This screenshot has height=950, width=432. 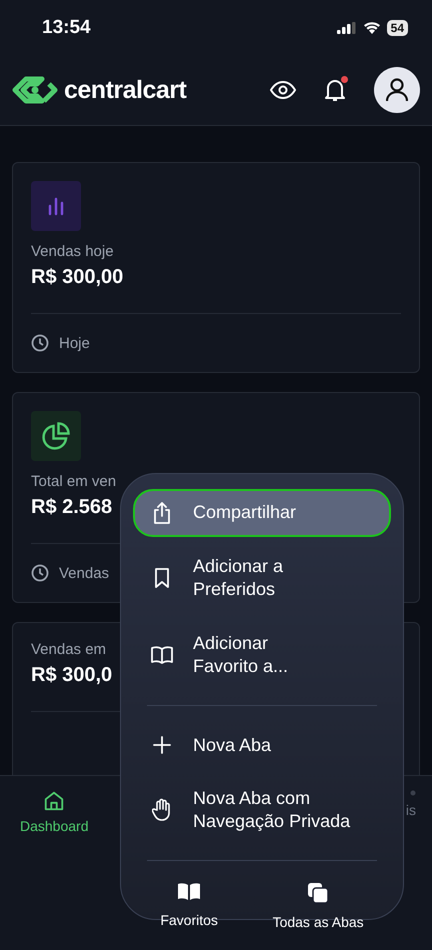 I want to click on eye-icon, so click(x=283, y=90).